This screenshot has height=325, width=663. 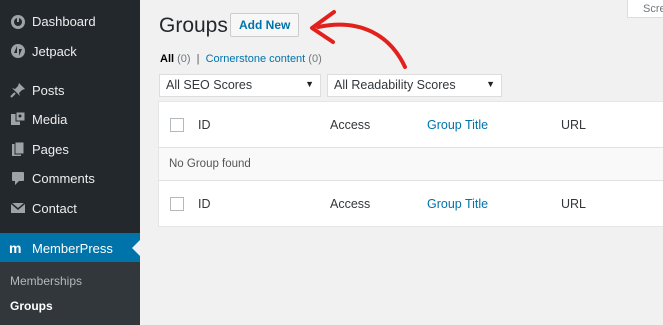 I want to click on sidebar-item-comments: Comments, so click(x=70, y=178).